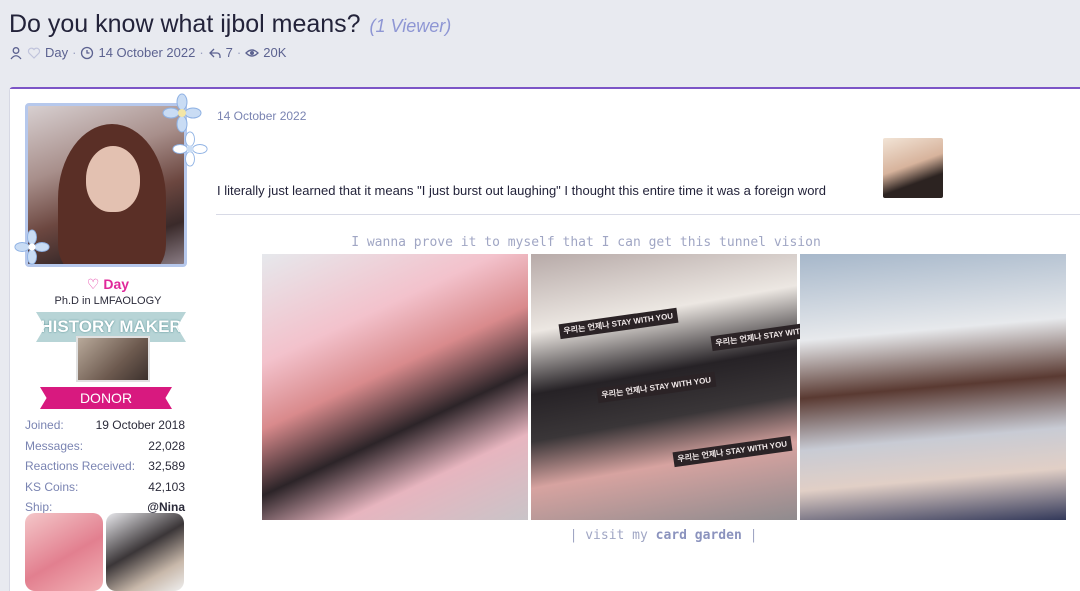 The height and width of the screenshot is (591, 1080). What do you see at coordinates (80, 466) in the screenshot?
I see `stat-key: Reactions Received:` at bounding box center [80, 466].